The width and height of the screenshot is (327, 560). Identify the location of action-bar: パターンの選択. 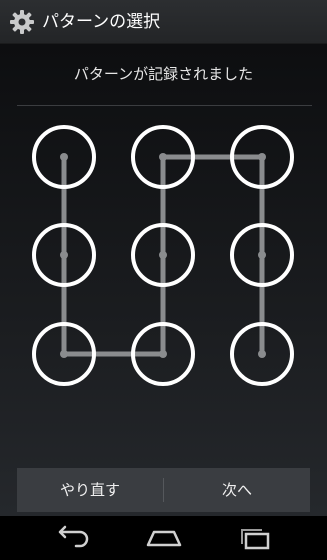
(163, 22).